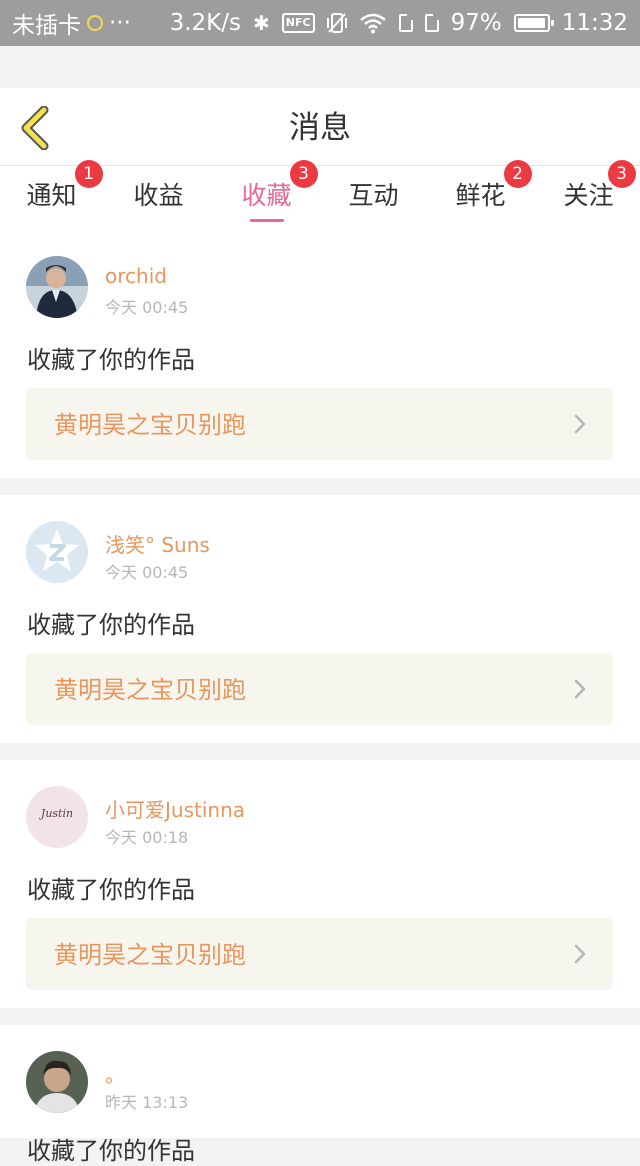 This screenshot has width=640, height=1166. What do you see at coordinates (266, 220) in the screenshot?
I see `active-tab-indicator` at bounding box center [266, 220].